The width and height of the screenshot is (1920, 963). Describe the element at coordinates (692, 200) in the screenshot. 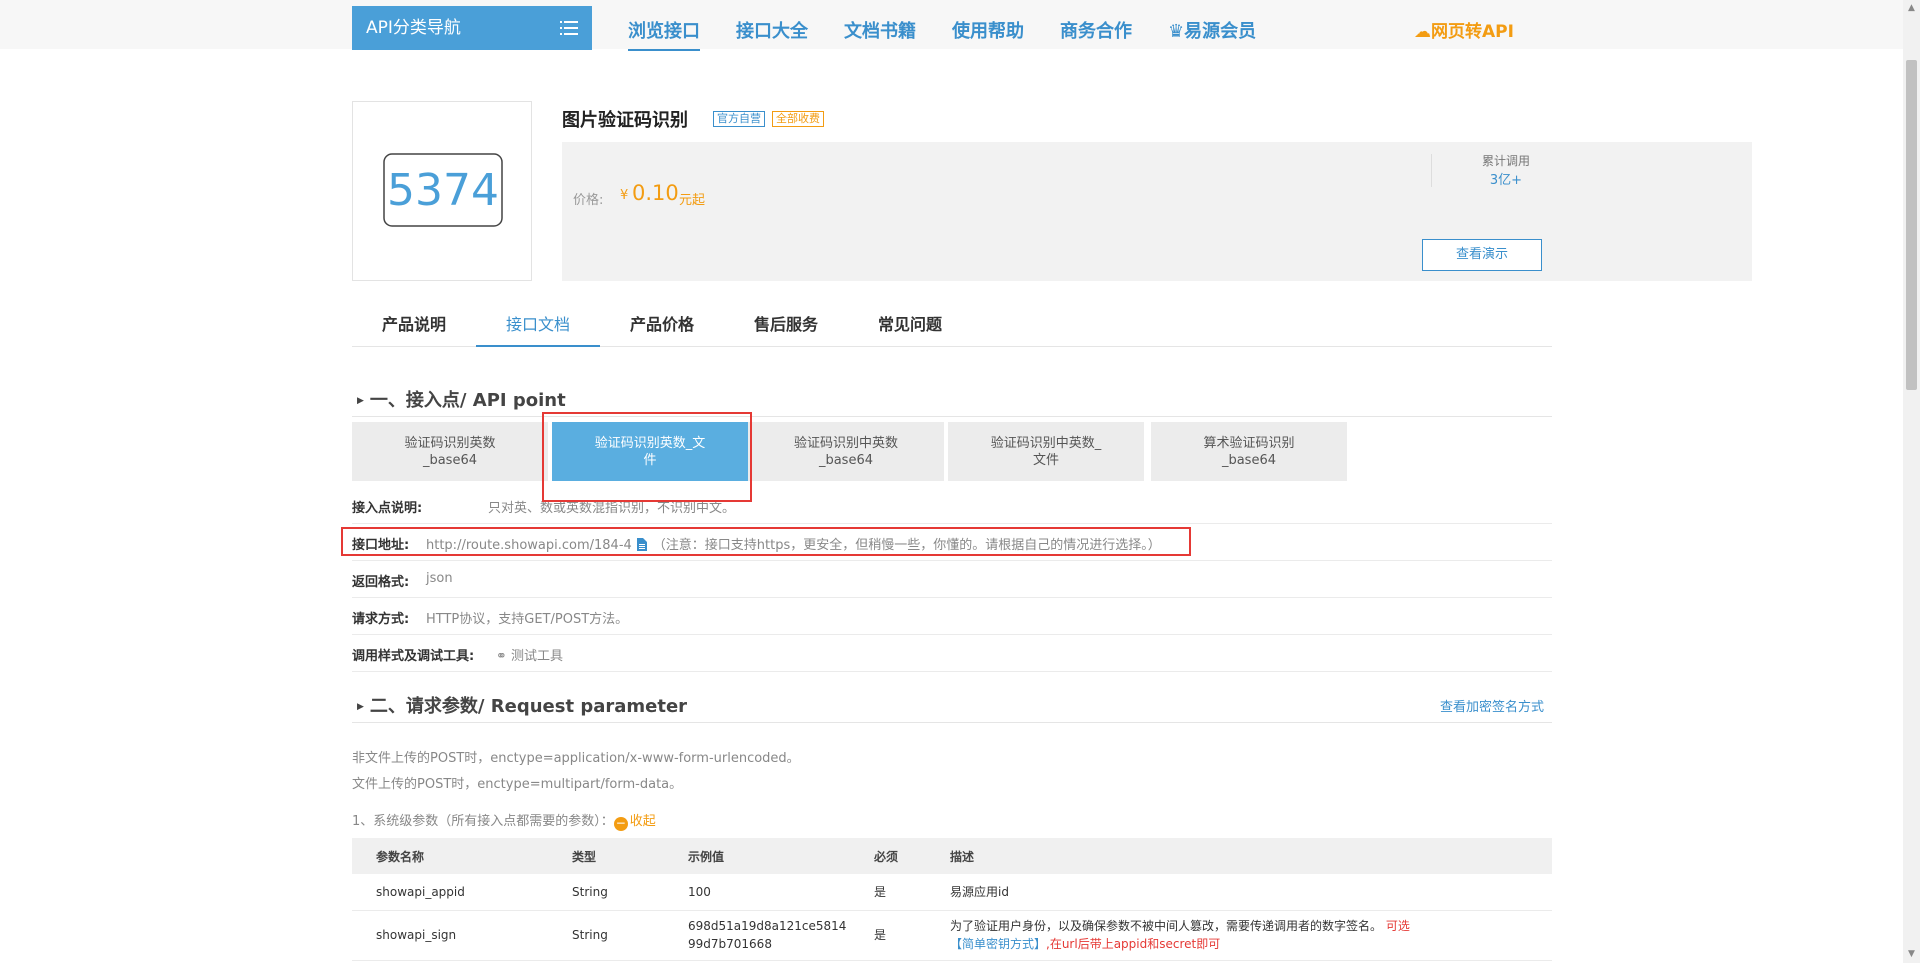

I see `price-unit: 元起` at that location.